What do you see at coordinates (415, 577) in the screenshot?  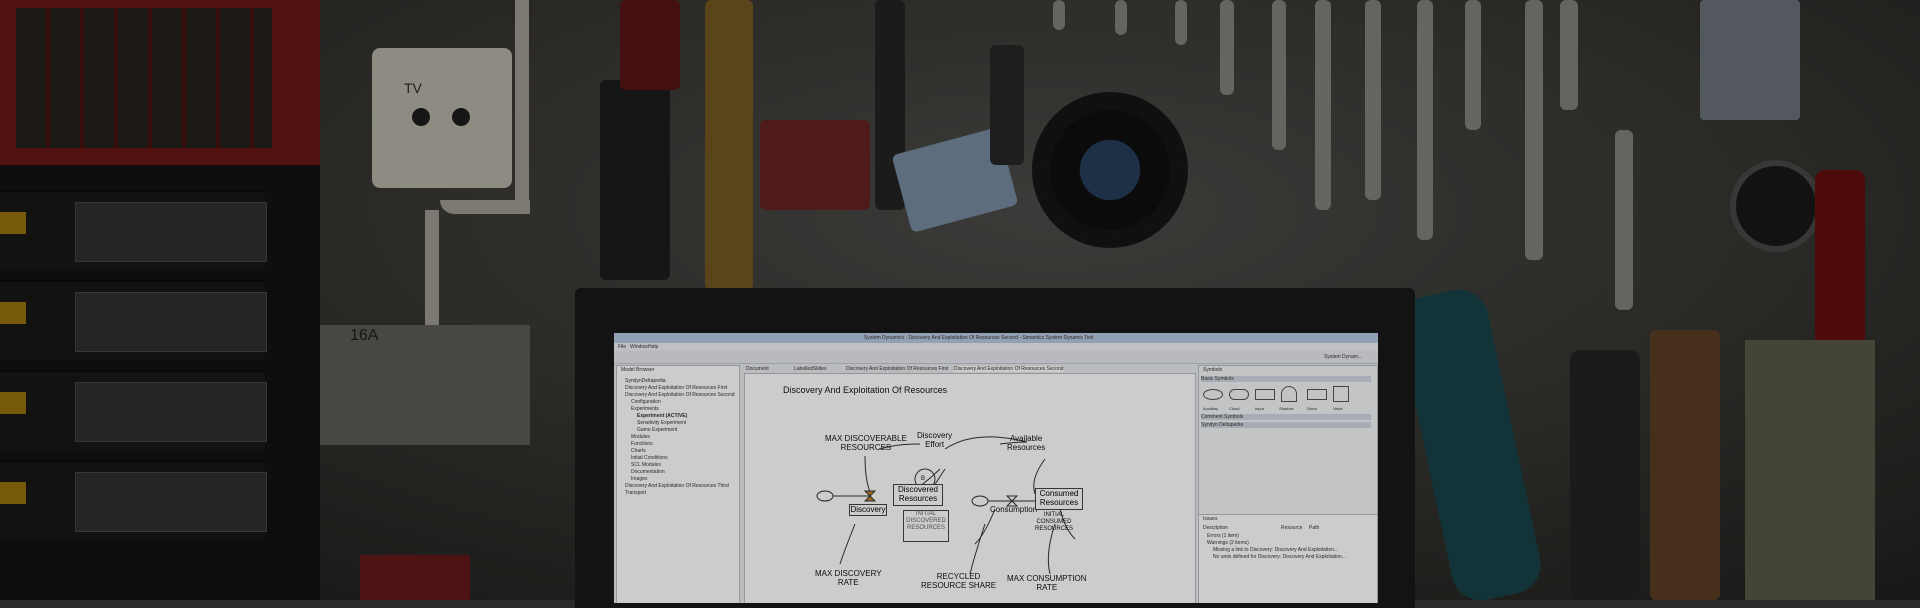 I see `circuit-board` at bounding box center [415, 577].